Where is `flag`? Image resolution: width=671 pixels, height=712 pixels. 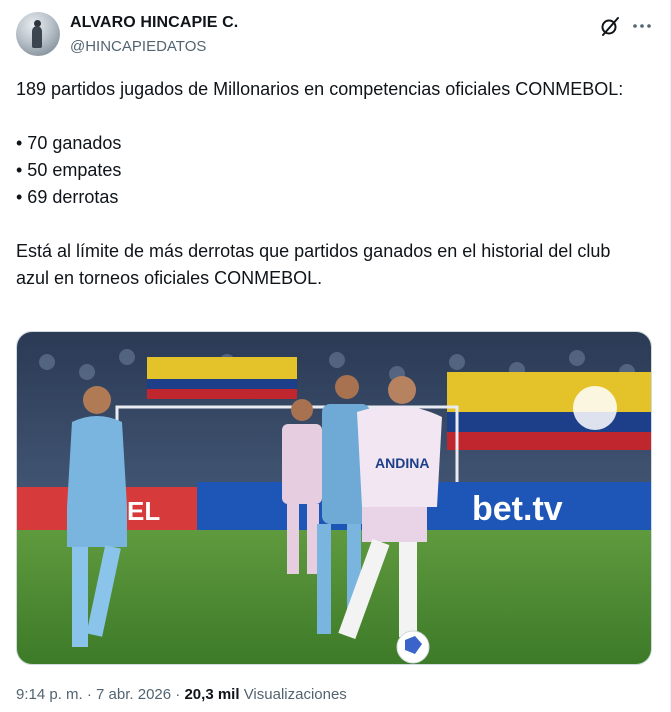
flag is located at coordinates (222, 368).